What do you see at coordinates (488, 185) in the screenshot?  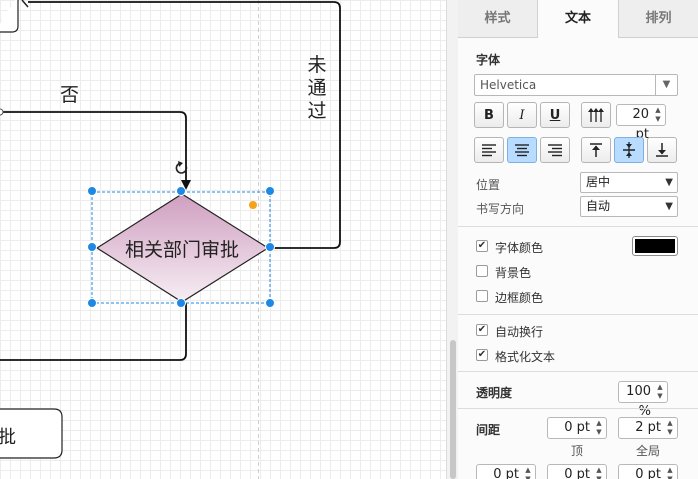 I see `position-label: 位置` at bounding box center [488, 185].